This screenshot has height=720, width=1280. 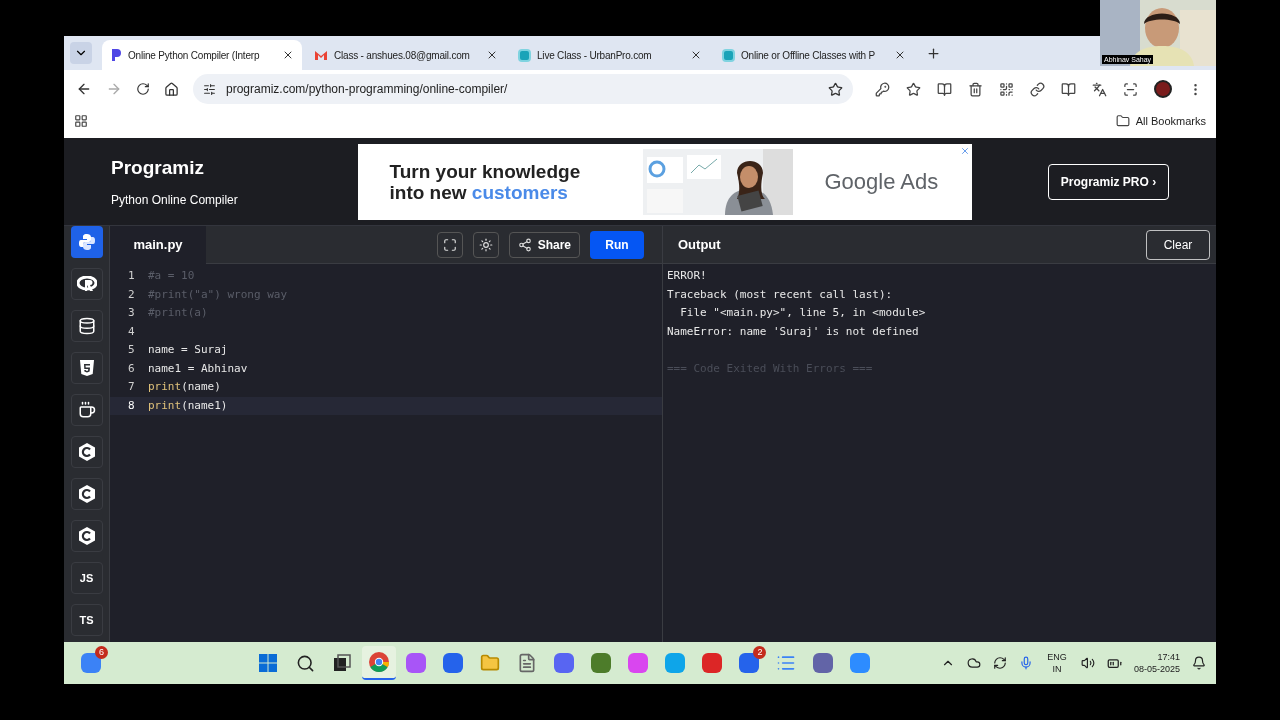 What do you see at coordinates (1178, 244) in the screenshot?
I see `clear-button: Clear` at bounding box center [1178, 244].